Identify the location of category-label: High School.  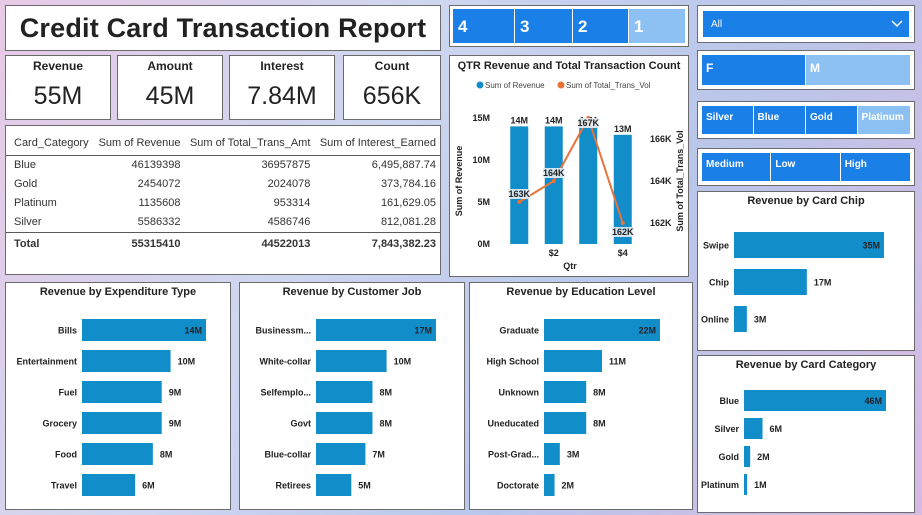
(513, 362).